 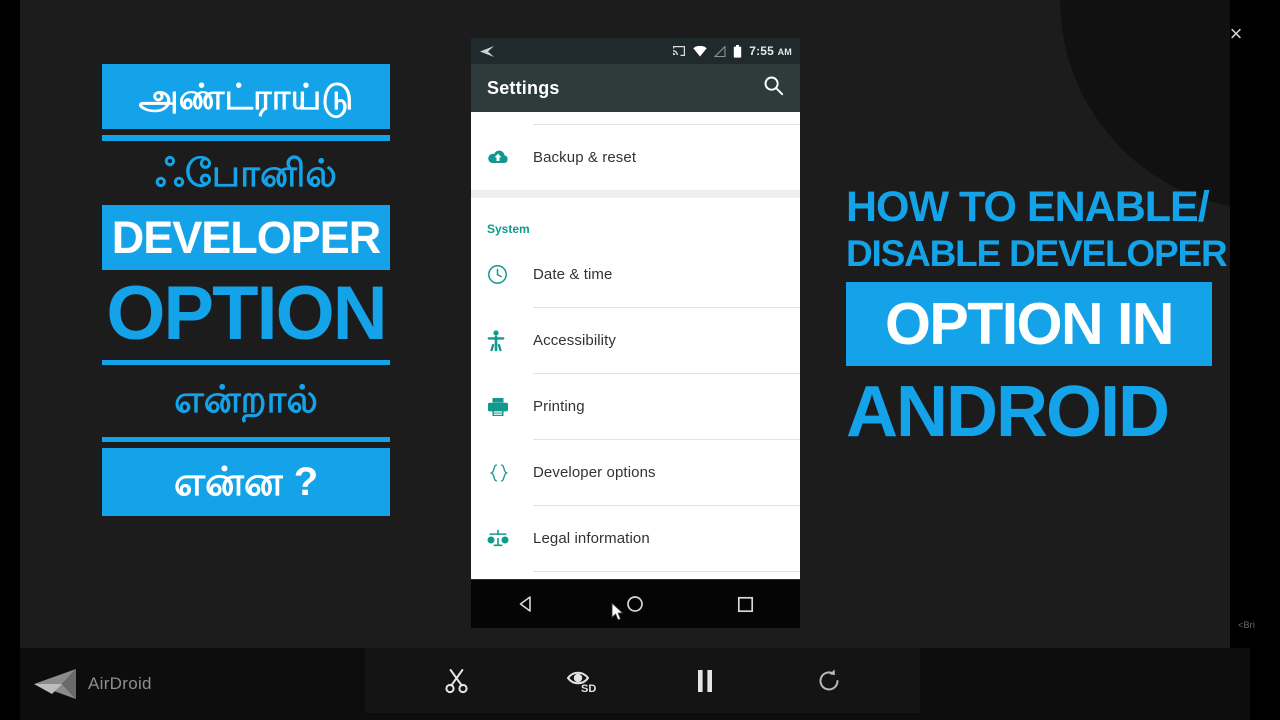 I want to click on list-item-label: Printing, so click(x=559, y=406).